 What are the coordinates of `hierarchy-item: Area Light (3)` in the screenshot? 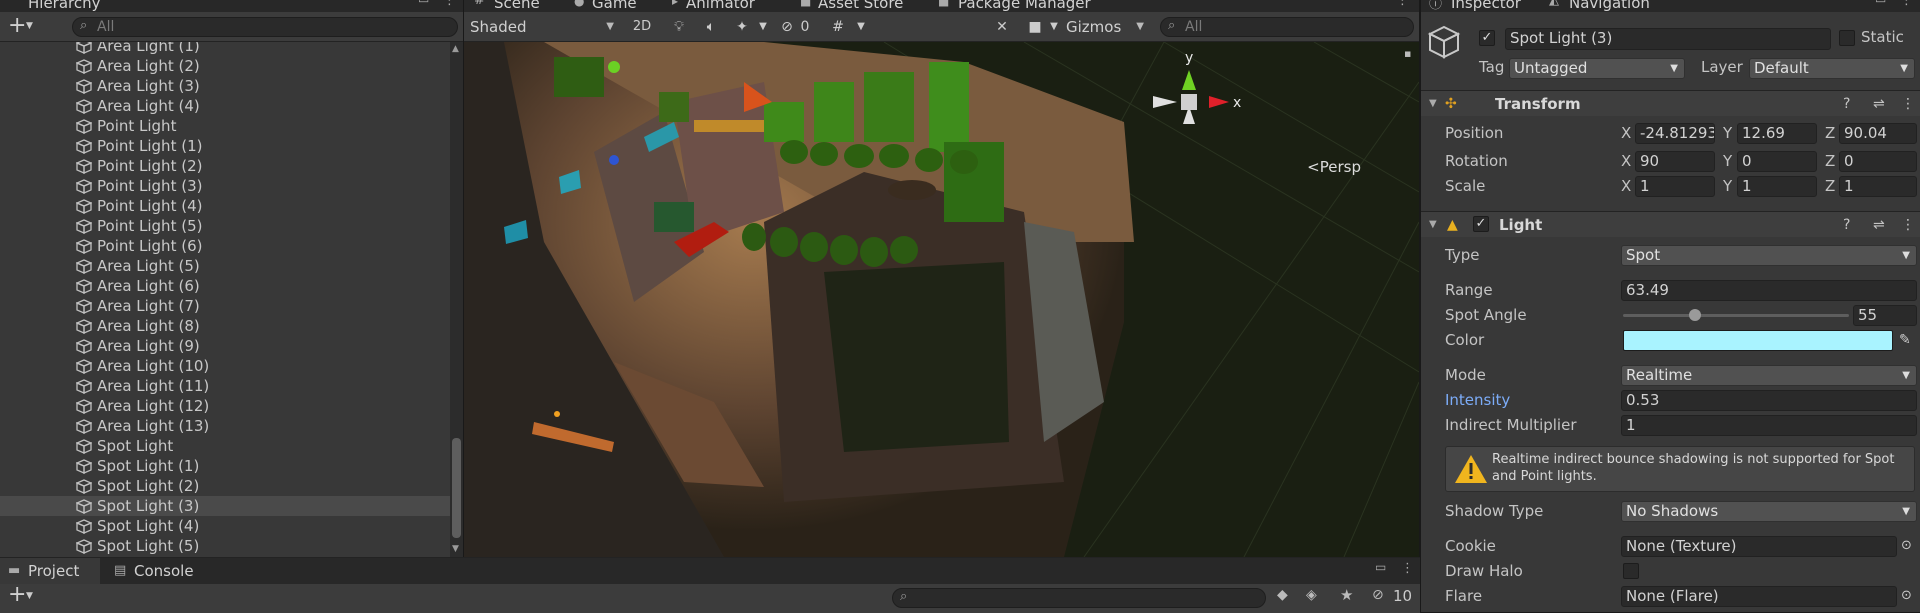 It's located at (225, 86).